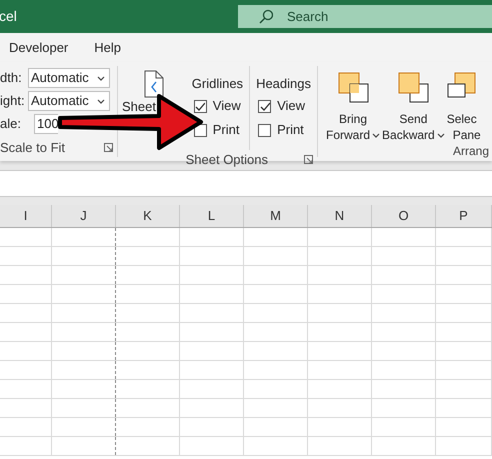  I want to click on field-label: ale:, so click(11, 124).